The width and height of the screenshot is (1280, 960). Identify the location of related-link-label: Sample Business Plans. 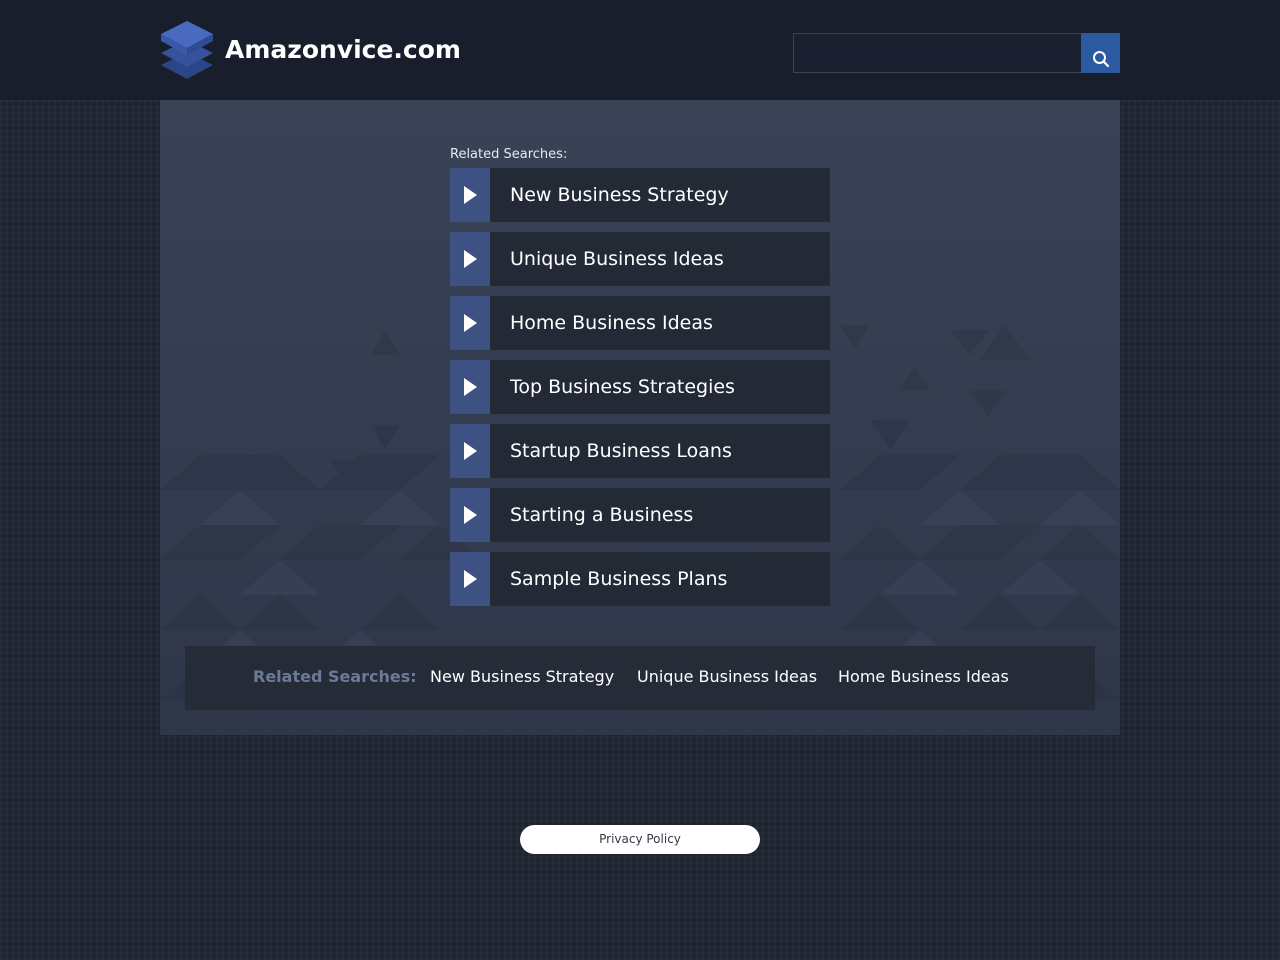
(619, 579).